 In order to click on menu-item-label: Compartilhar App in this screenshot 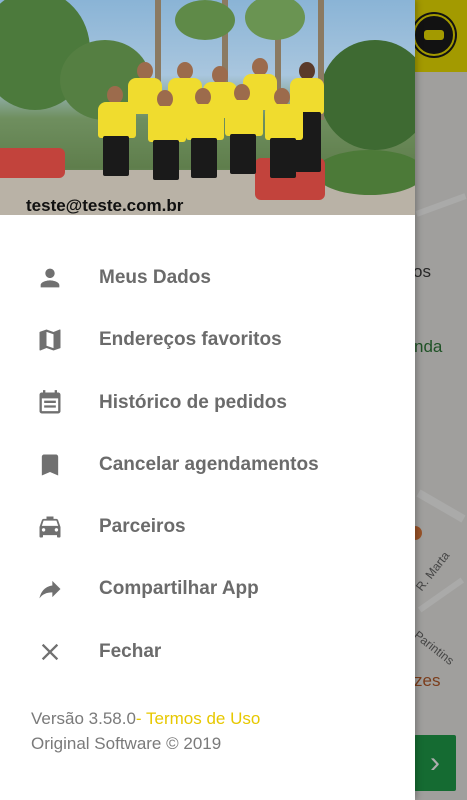, I will do `click(179, 589)`.